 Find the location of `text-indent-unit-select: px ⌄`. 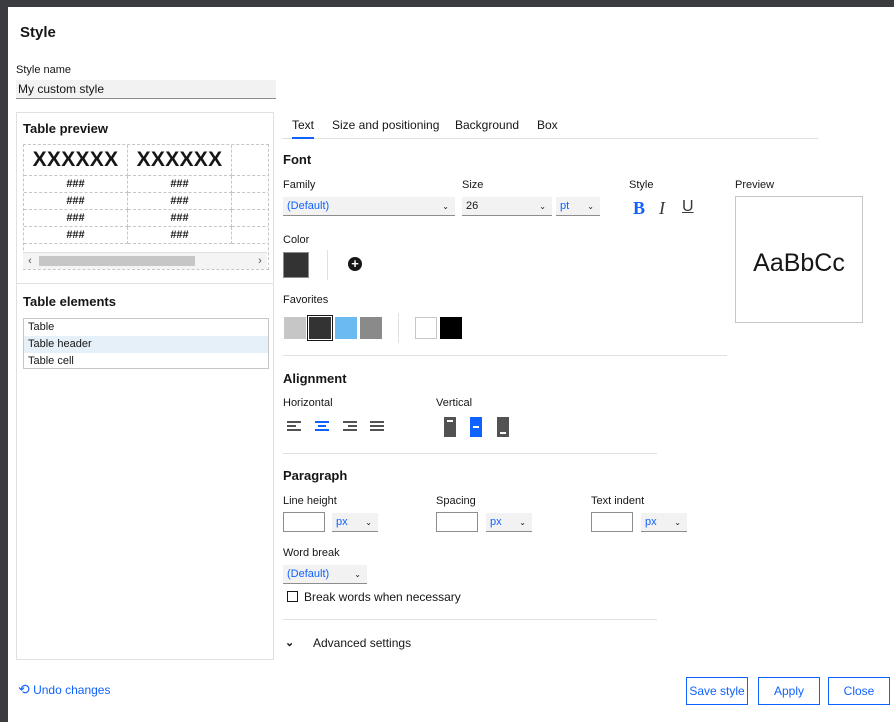

text-indent-unit-select: px ⌄ is located at coordinates (664, 522).